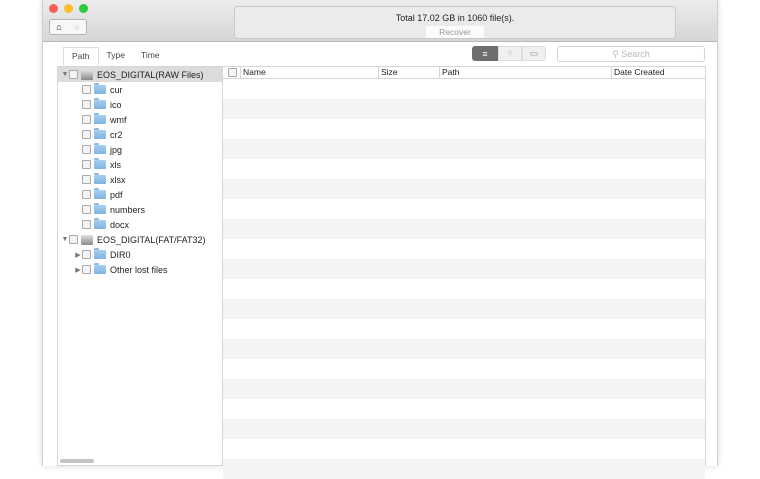  Describe the element at coordinates (77, 461) in the screenshot. I see `horizontal-scrollbar` at that location.